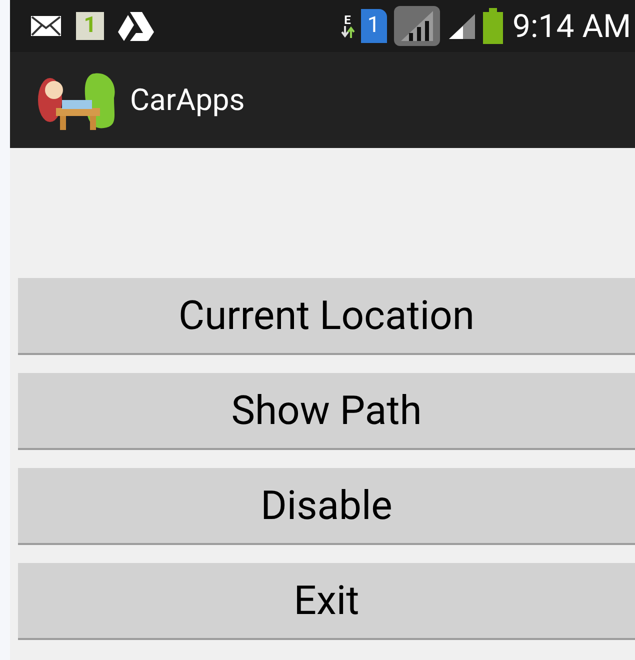  What do you see at coordinates (136, 26) in the screenshot?
I see `triangle-logo-icon` at bounding box center [136, 26].